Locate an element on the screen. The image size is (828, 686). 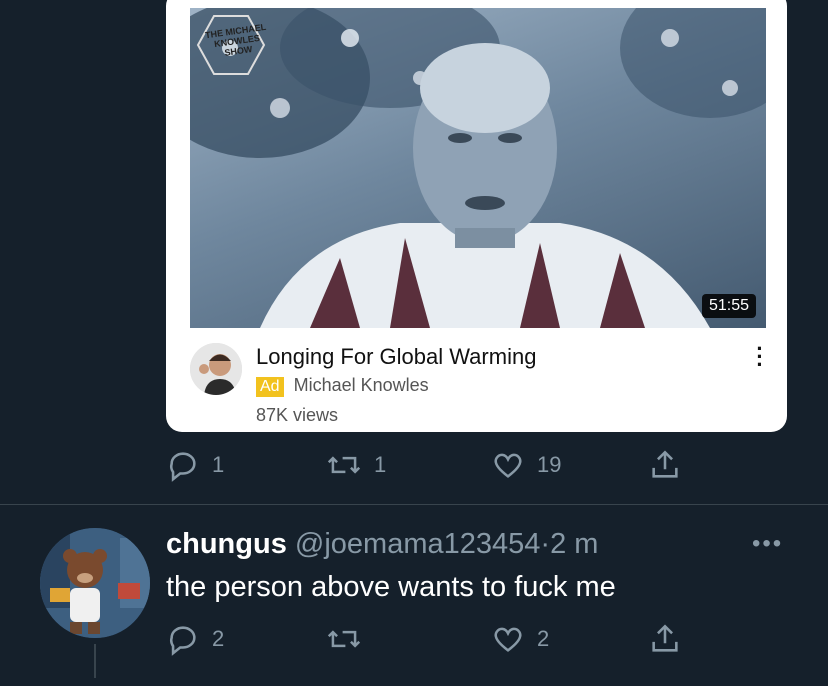
reply-button: 2 is located at coordinates (195, 639).